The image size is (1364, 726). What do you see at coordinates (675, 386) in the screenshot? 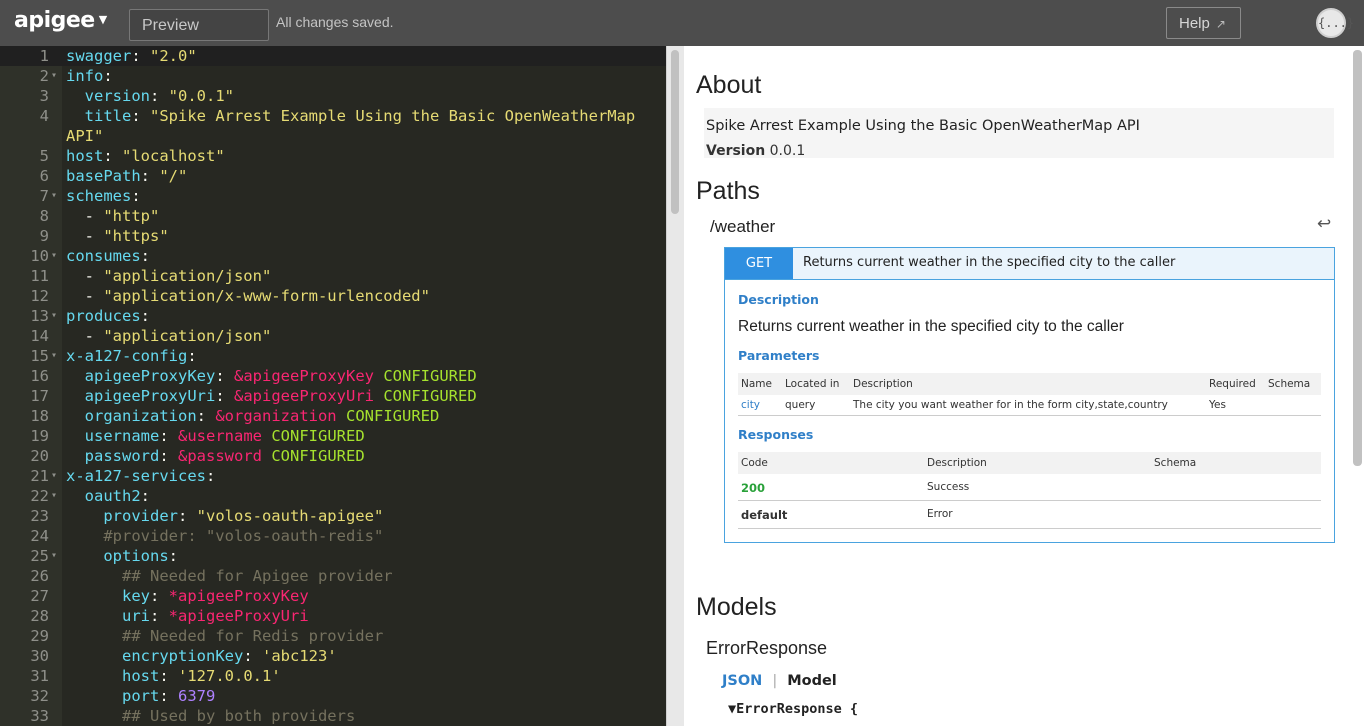
I see `pane-splitter` at bounding box center [675, 386].